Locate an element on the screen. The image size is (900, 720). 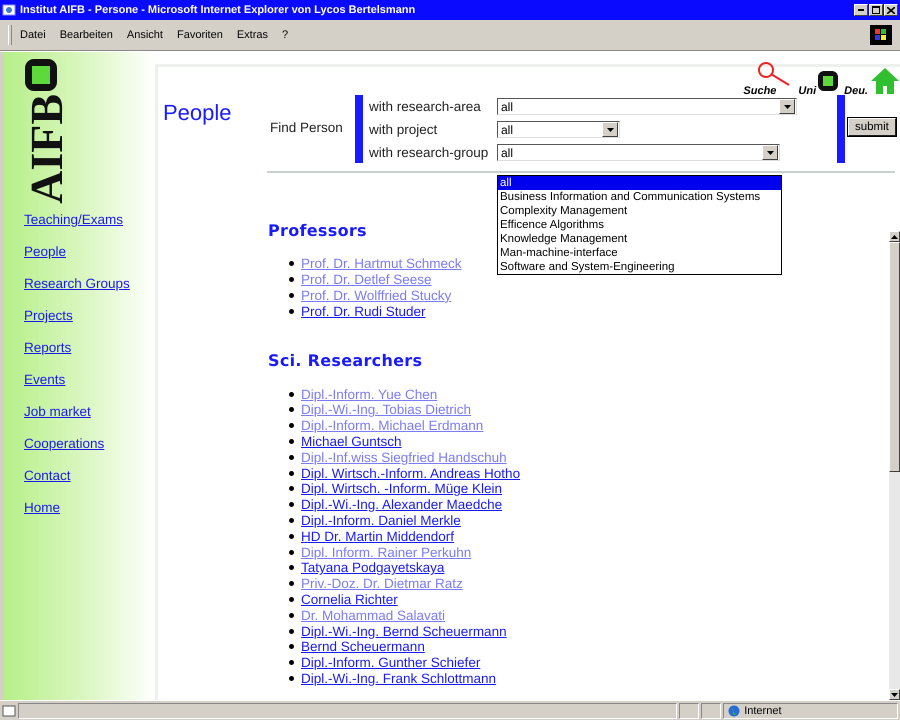
language-link: Deu. is located at coordinates (856, 91).